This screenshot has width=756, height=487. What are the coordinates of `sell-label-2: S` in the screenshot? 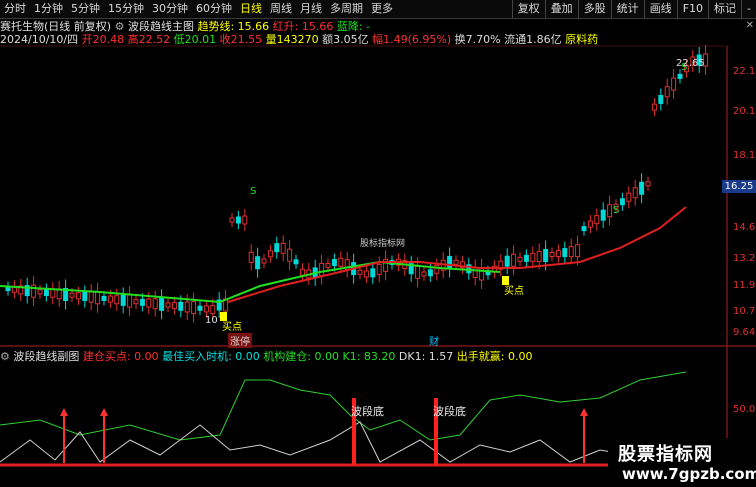 It's located at (616, 210).